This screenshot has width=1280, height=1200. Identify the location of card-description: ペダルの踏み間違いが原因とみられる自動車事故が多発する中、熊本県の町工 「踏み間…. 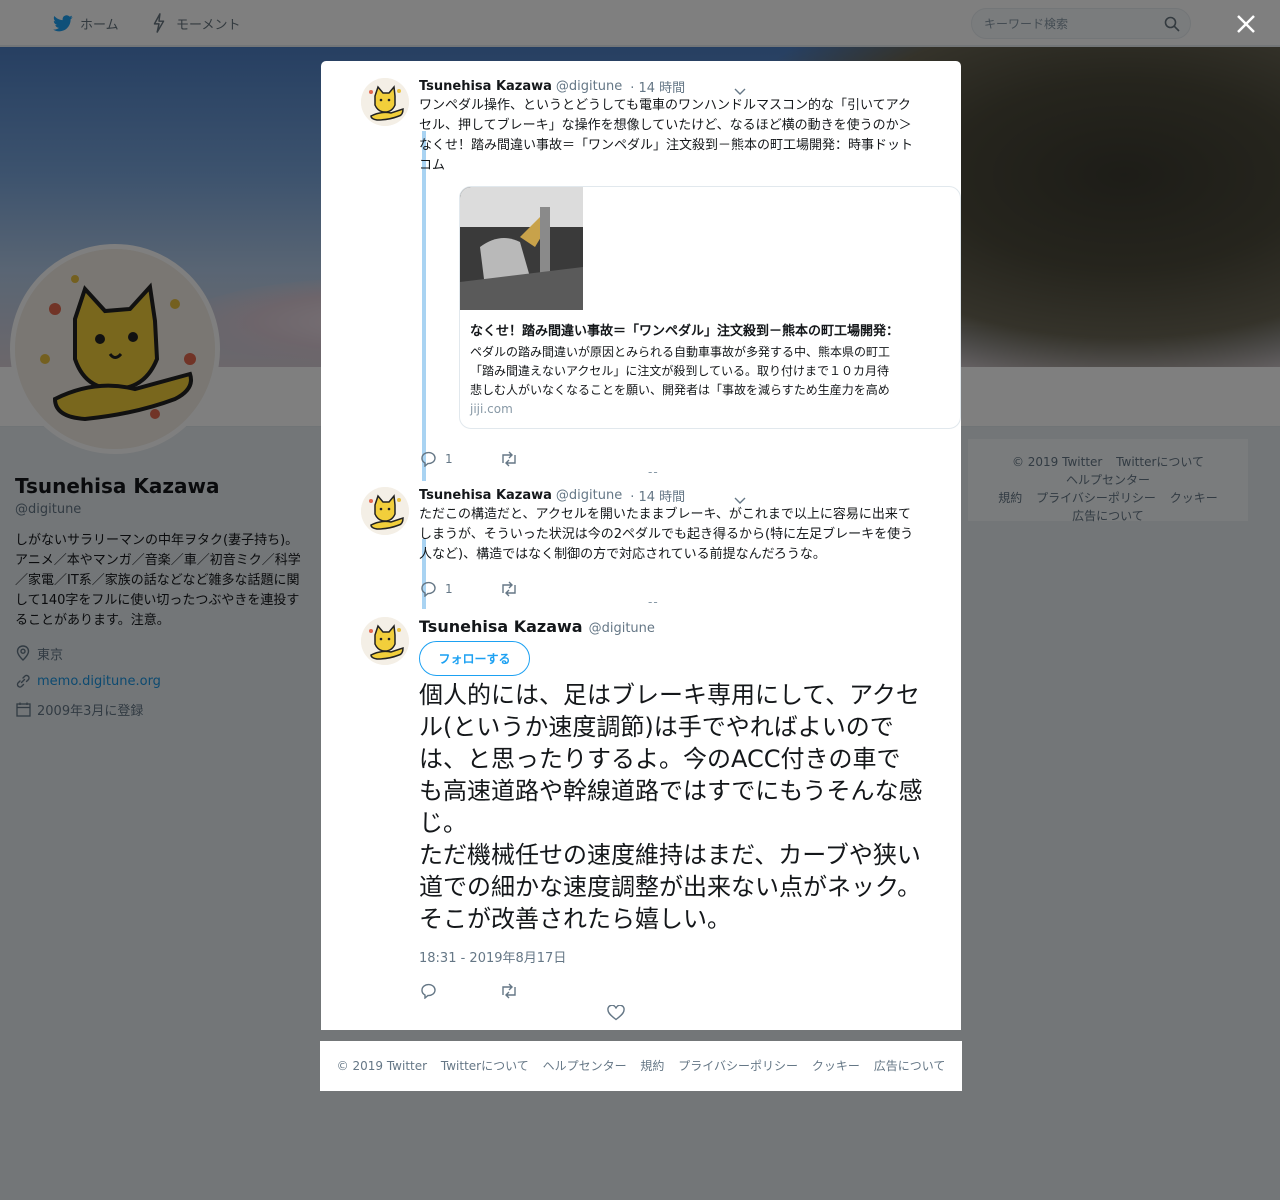
(715, 371).